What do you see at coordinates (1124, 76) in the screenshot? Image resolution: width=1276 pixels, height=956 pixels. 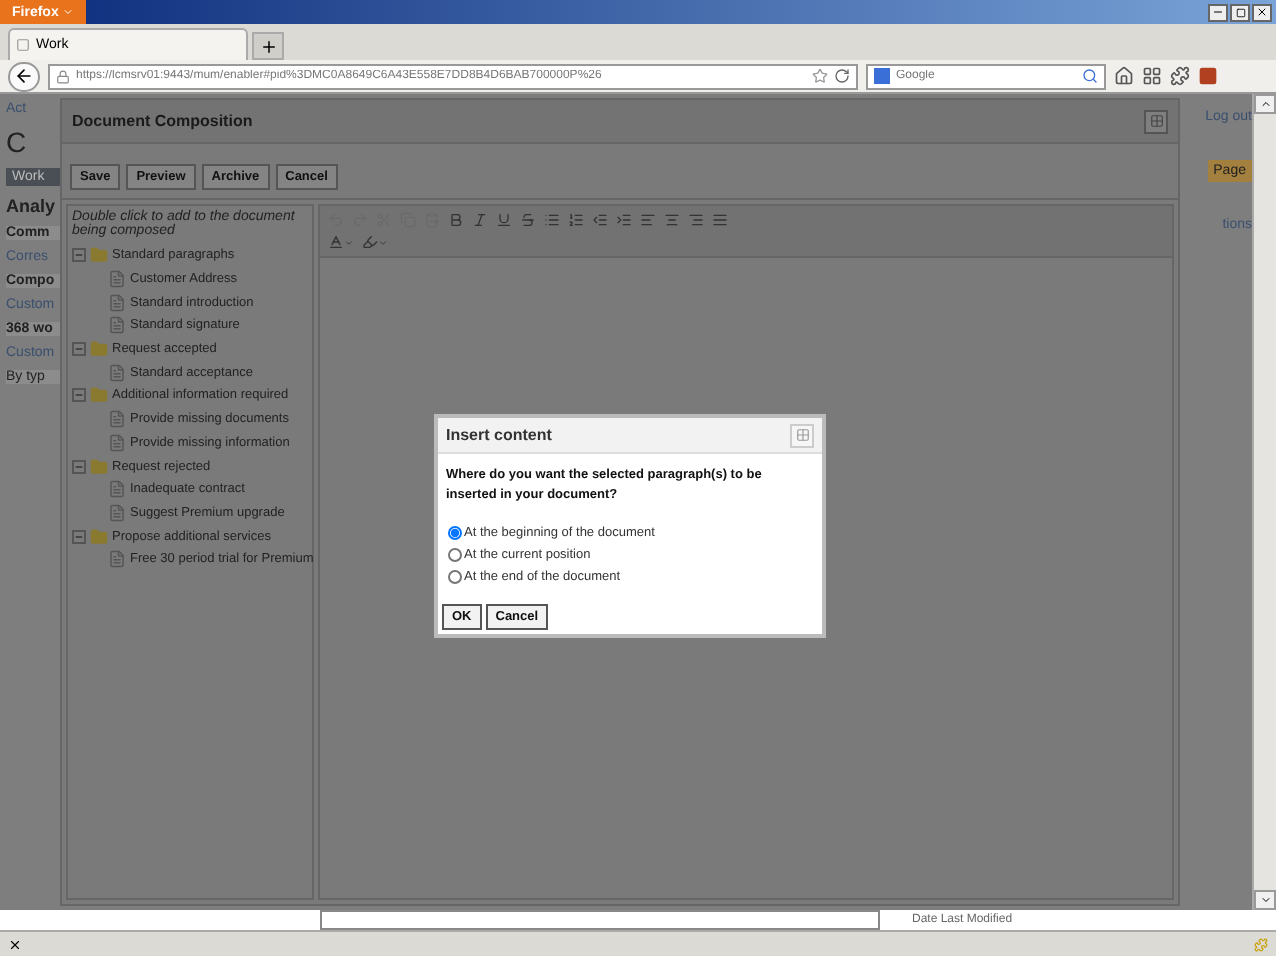 I see `home-icon` at bounding box center [1124, 76].